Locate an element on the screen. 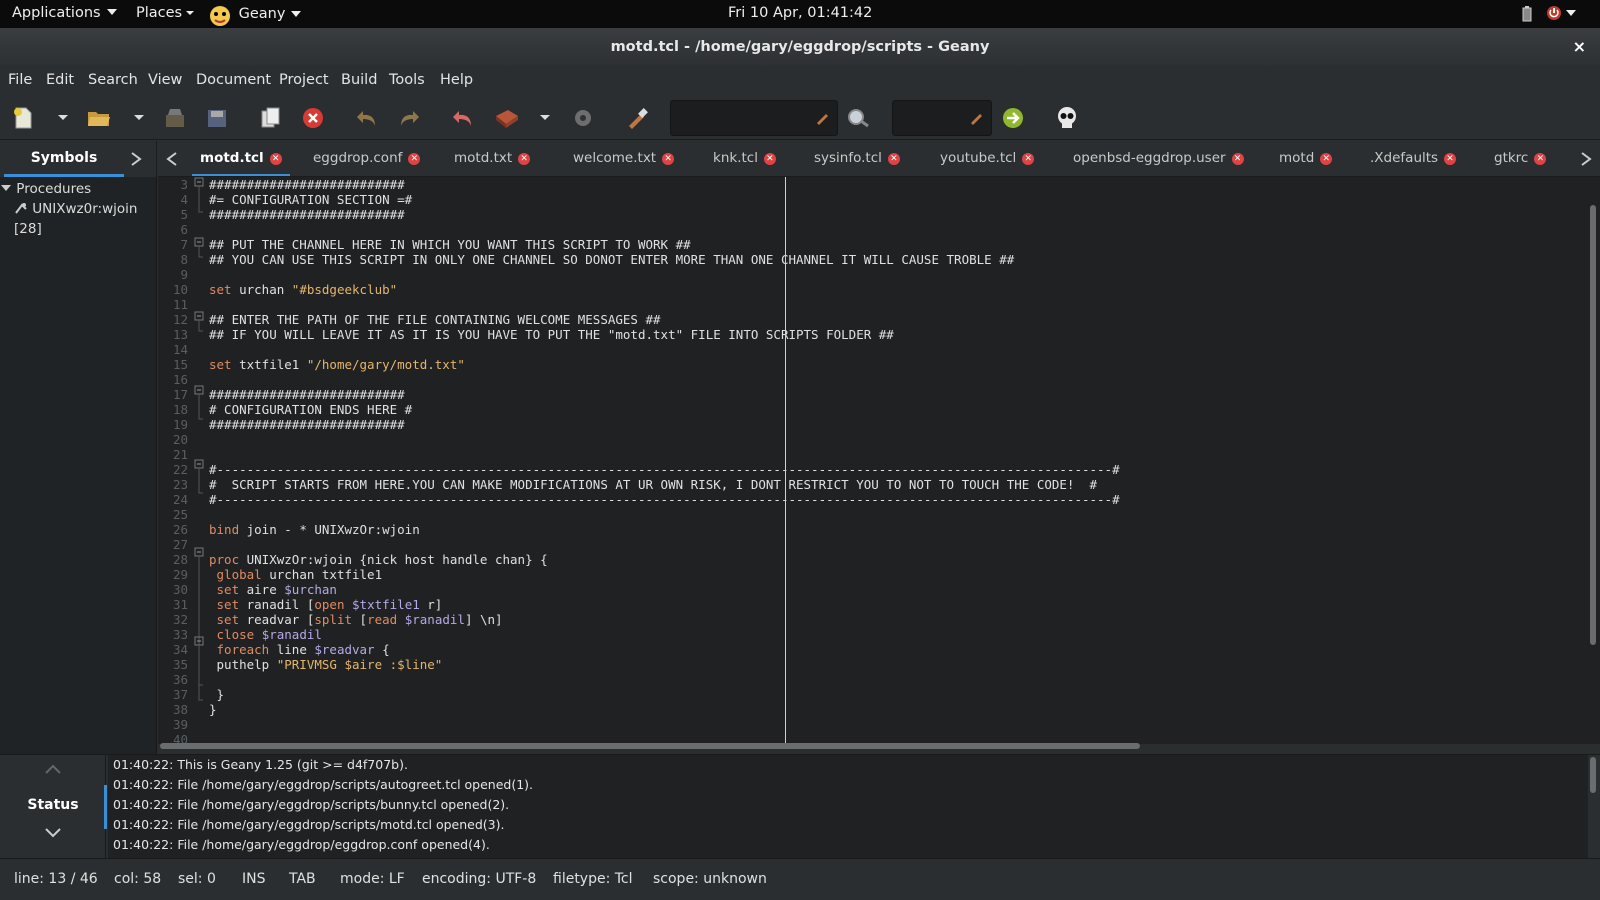  find-icon is located at coordinates (859, 118).